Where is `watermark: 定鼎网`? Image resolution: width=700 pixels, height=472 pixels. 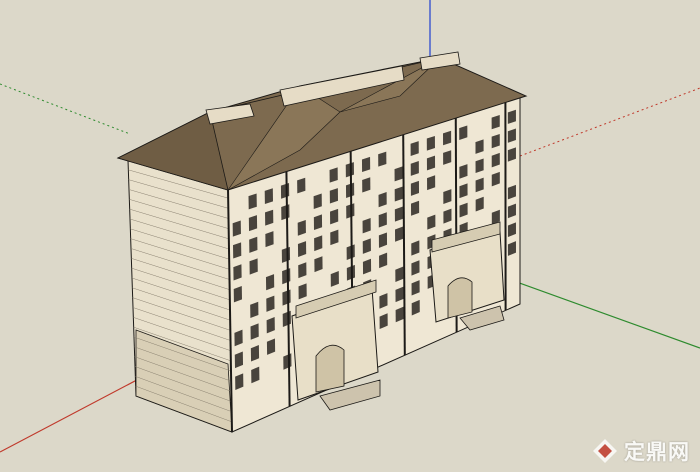 watermark: 定鼎网 is located at coordinates (641, 451).